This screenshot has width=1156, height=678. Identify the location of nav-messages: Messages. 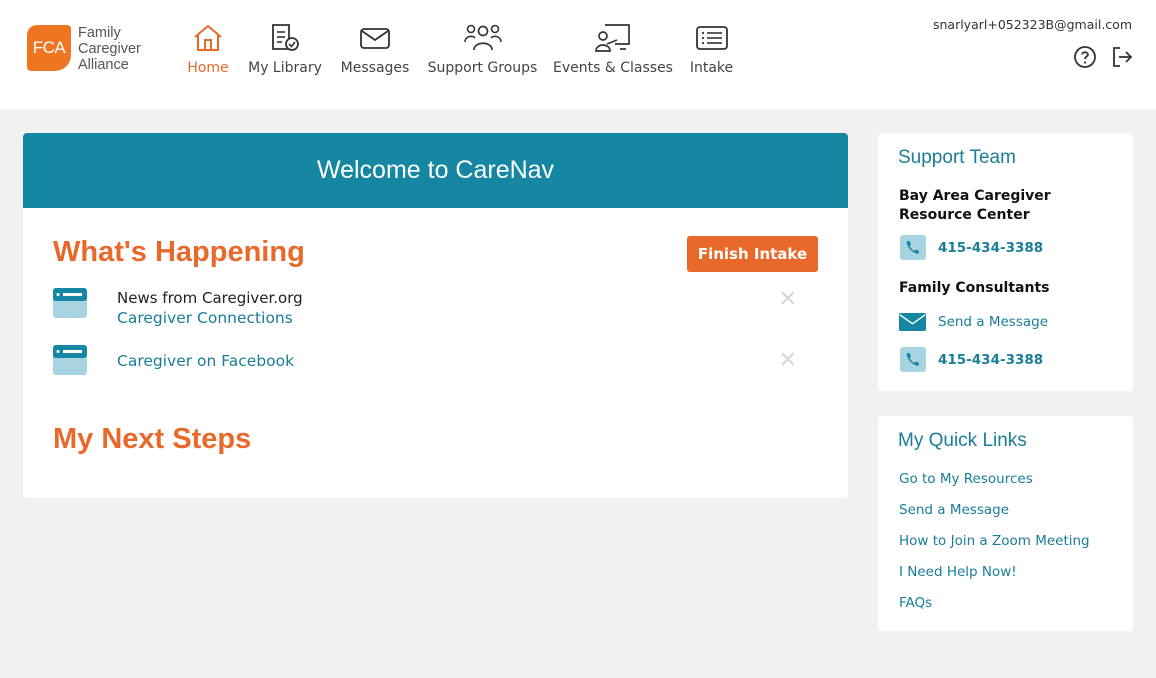
(375, 47).